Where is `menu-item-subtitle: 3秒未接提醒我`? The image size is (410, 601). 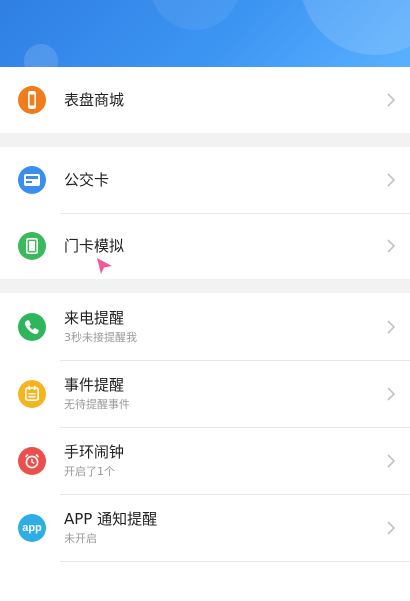 menu-item-subtitle: 3秒未接提醒我 is located at coordinates (100, 337).